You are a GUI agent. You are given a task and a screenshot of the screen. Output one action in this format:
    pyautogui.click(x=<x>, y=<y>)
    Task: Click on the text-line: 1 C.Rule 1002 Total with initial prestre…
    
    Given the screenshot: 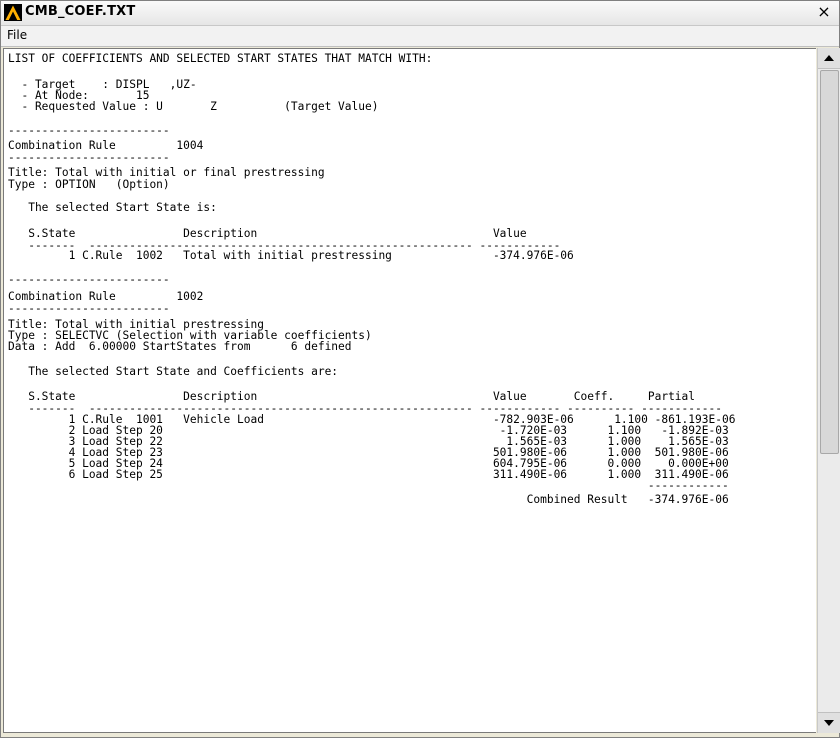 What is the action you would take?
    pyautogui.click(x=291, y=255)
    